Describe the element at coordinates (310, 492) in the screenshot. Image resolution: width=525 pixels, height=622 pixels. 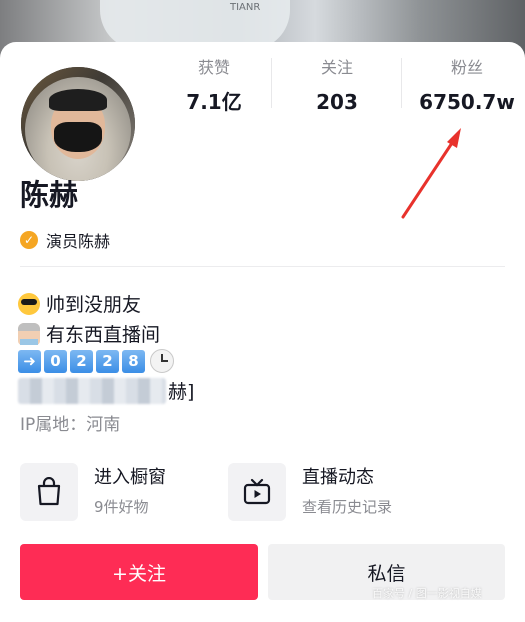
I see `live-history-entry: 直播动态 查看历史记录` at that location.